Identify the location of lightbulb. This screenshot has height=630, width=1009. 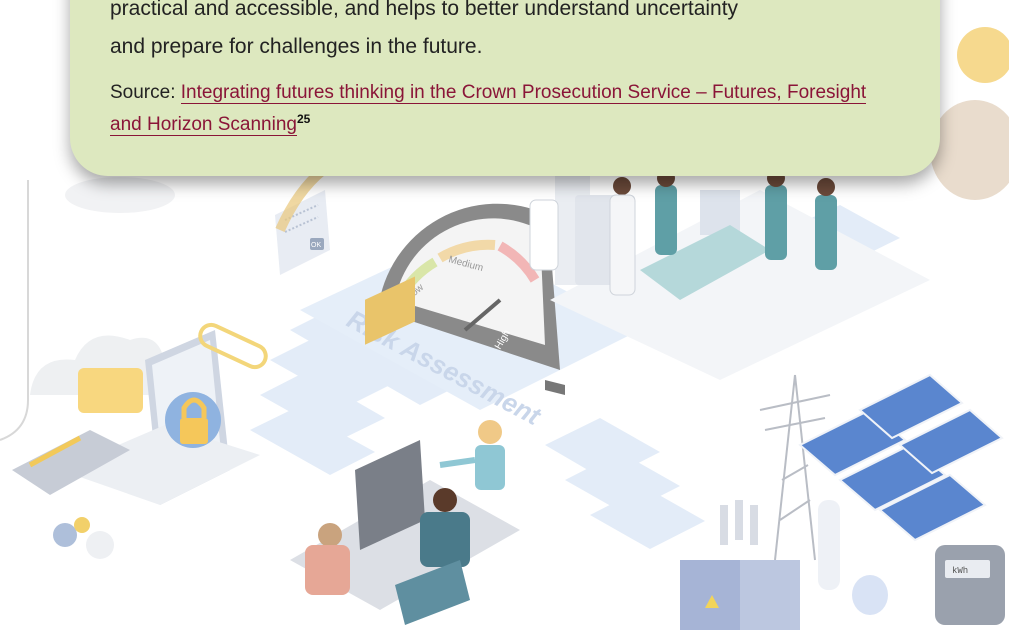
(870, 595).